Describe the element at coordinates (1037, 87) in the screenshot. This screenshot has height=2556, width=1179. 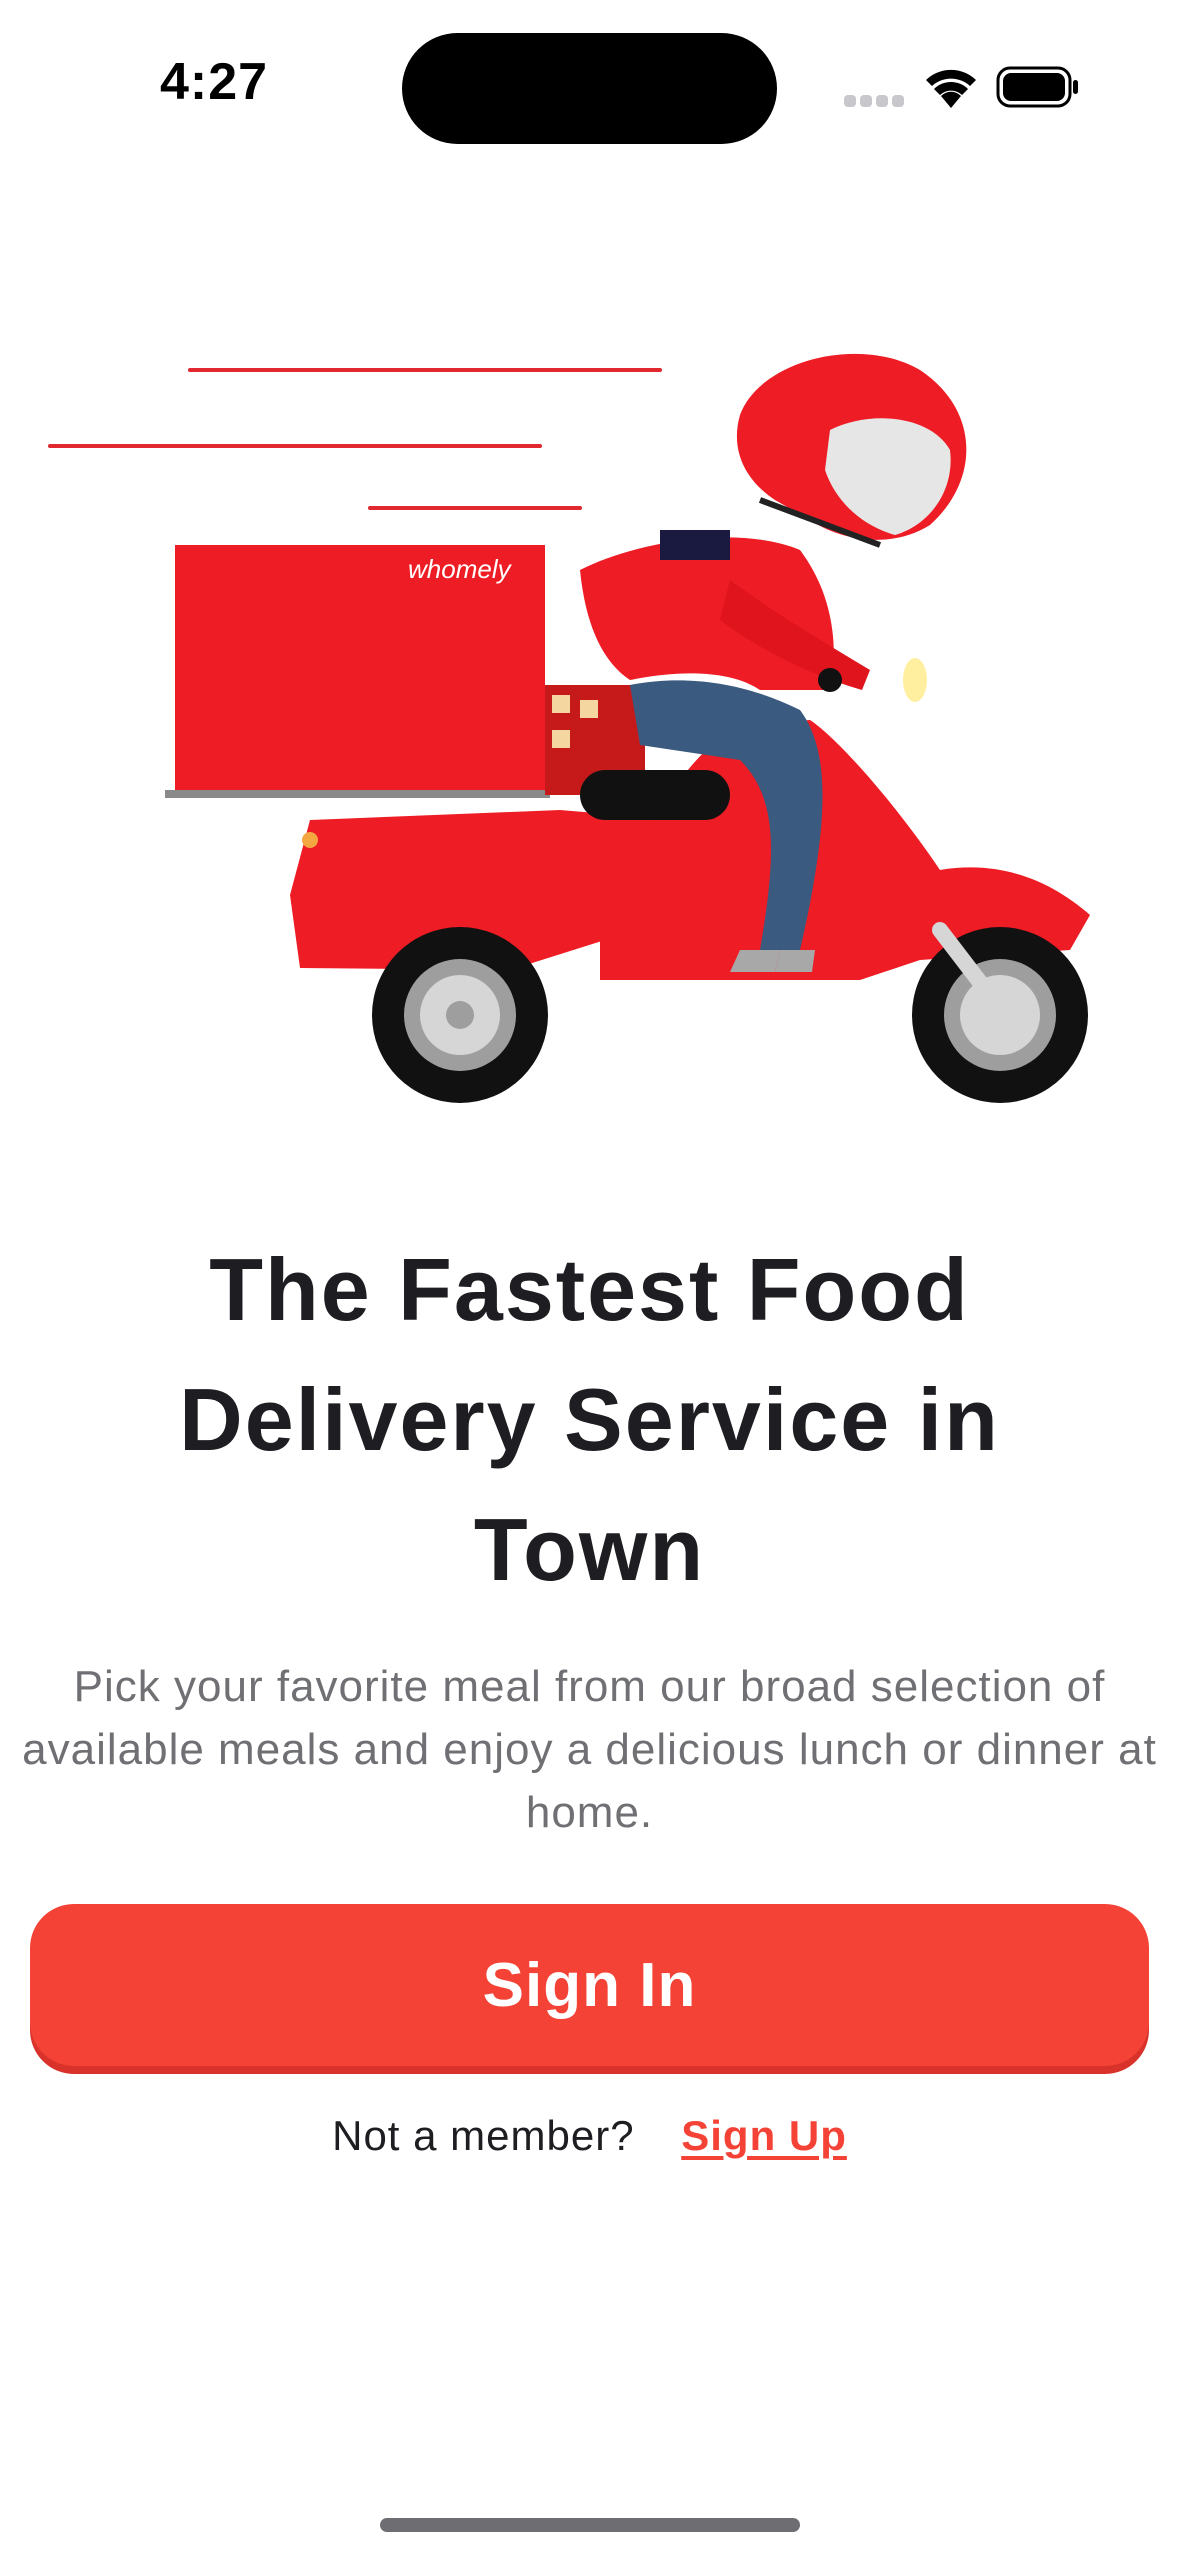
I see `battery-icon` at that location.